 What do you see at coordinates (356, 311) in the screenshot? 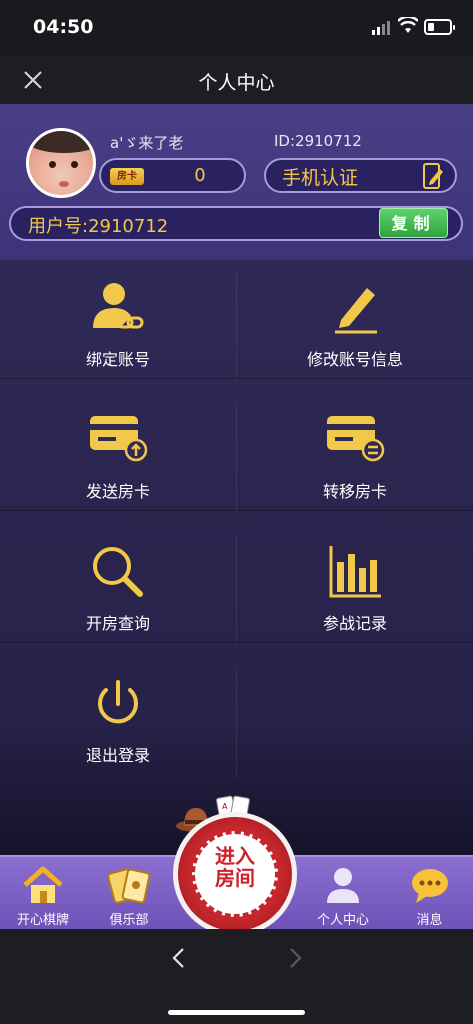
I see `pencil-edit-icon` at bounding box center [356, 311].